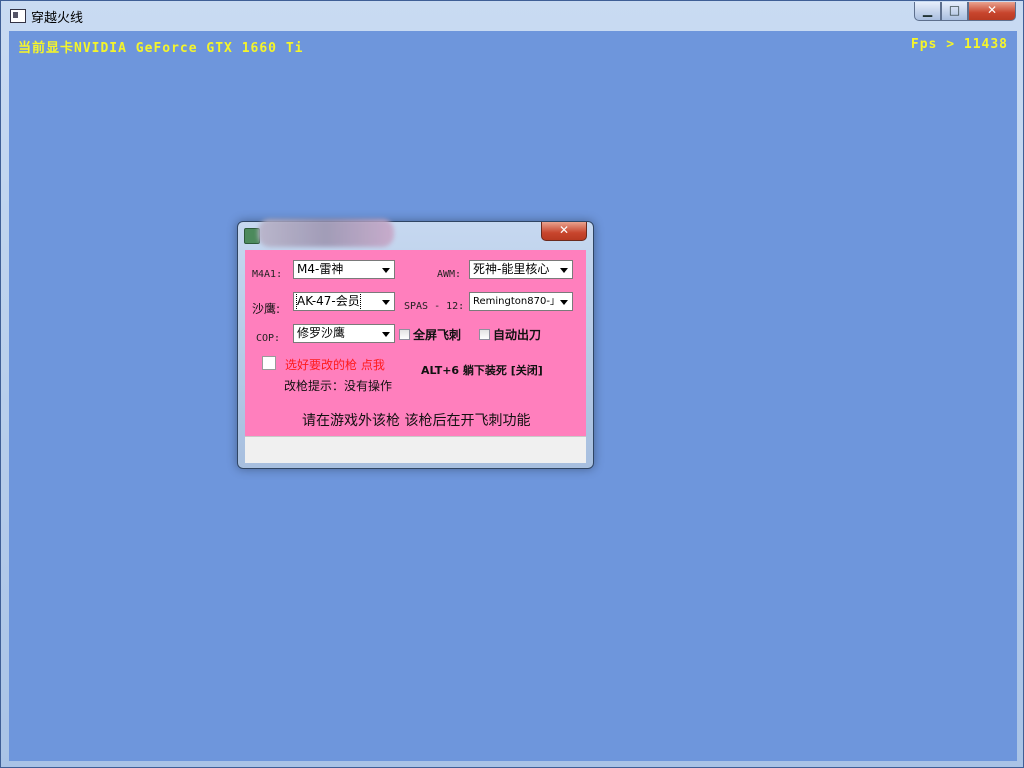 This screenshot has width=1024, height=768. Describe the element at coordinates (320, 269) in the screenshot. I see `m4a1-value: M4-雷神` at that location.